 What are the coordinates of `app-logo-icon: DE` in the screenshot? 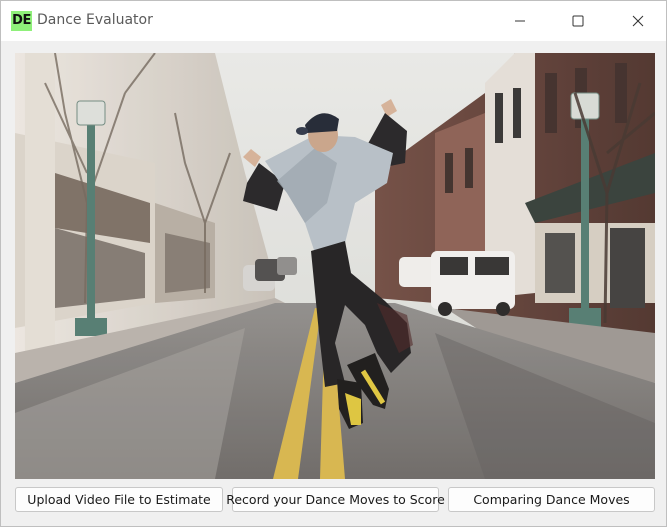 It's located at (21, 21).